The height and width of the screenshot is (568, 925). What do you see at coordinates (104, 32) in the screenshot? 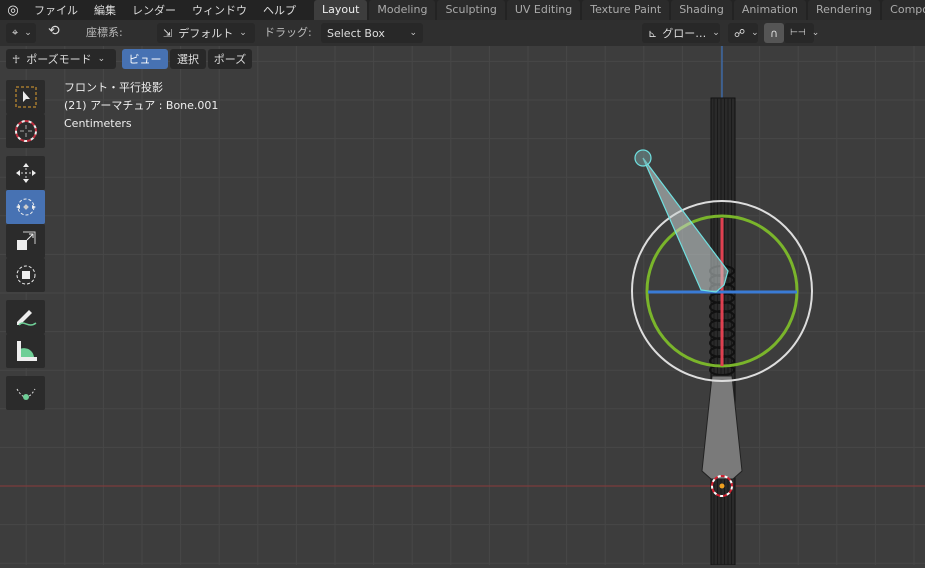
I see `coord-label: 座標系:` at bounding box center [104, 32].